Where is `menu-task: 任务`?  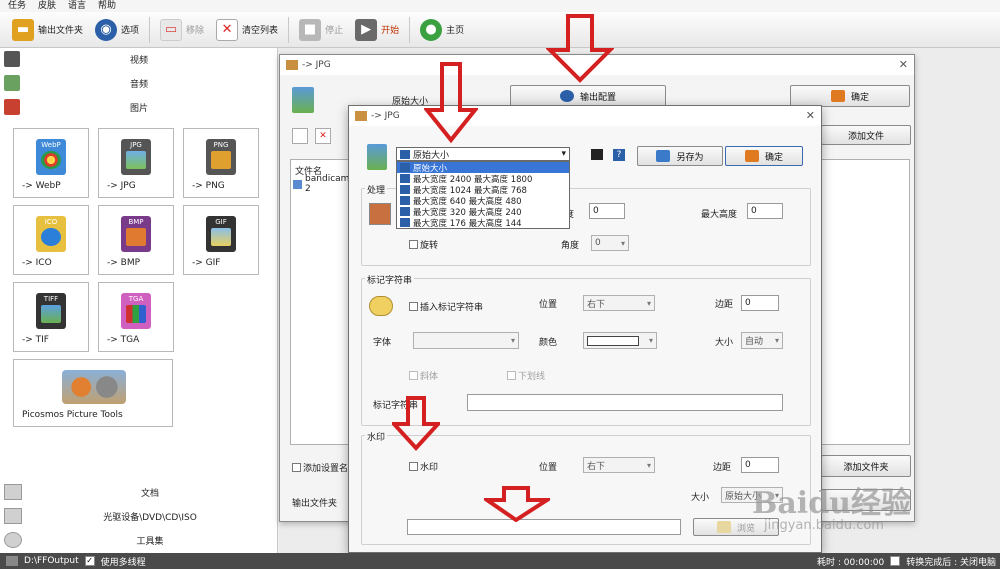
menu-task: 任务 is located at coordinates (17, 6).